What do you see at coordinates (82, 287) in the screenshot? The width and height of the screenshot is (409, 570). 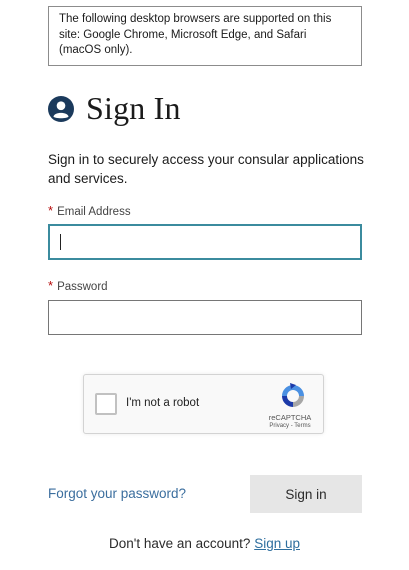 I see `password-label-text: Password` at bounding box center [82, 287].